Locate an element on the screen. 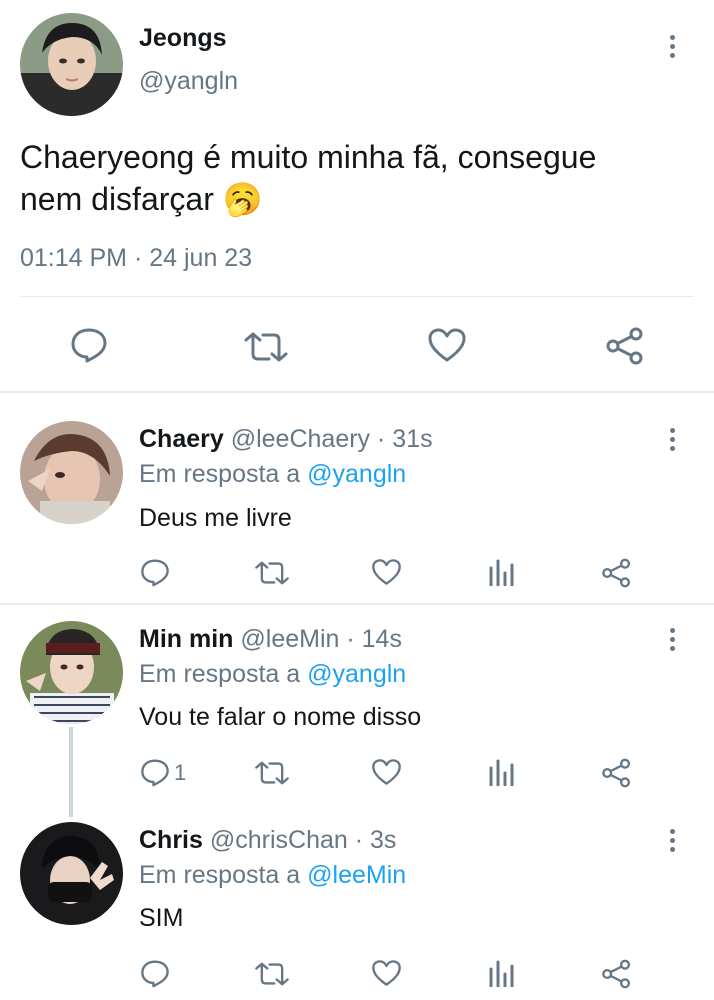  tweet-age: · 3s is located at coordinates (375, 840).